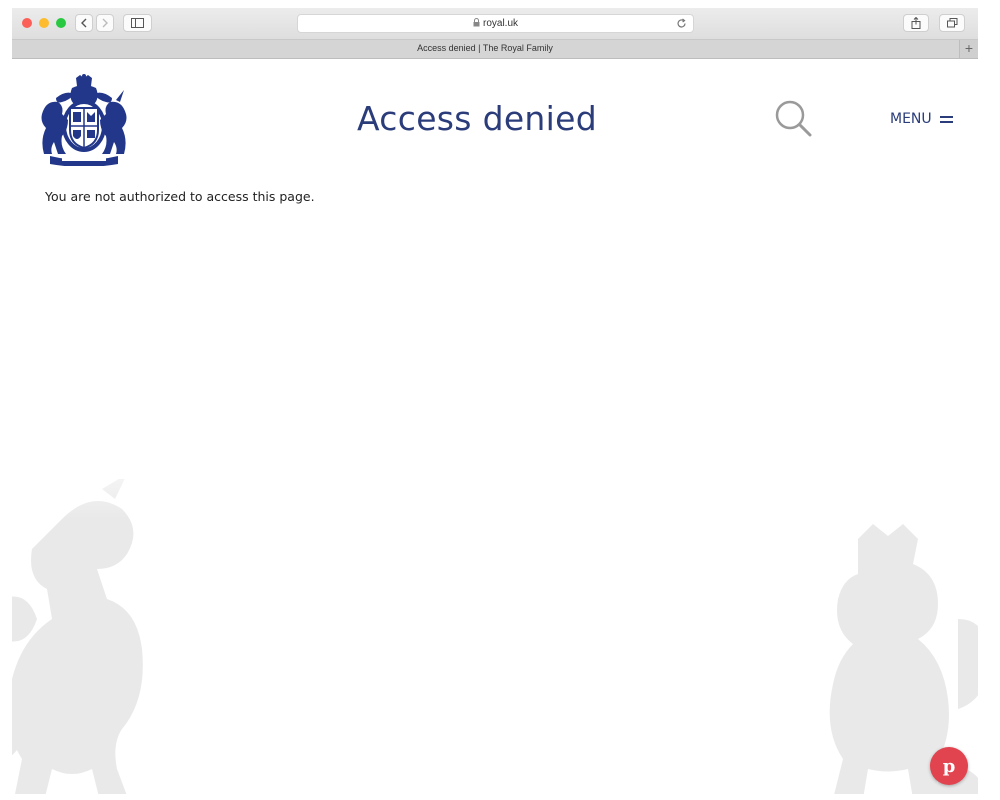 Image resolution: width=1000 pixels, height=800 pixels. I want to click on sidebar-icon, so click(137, 23).